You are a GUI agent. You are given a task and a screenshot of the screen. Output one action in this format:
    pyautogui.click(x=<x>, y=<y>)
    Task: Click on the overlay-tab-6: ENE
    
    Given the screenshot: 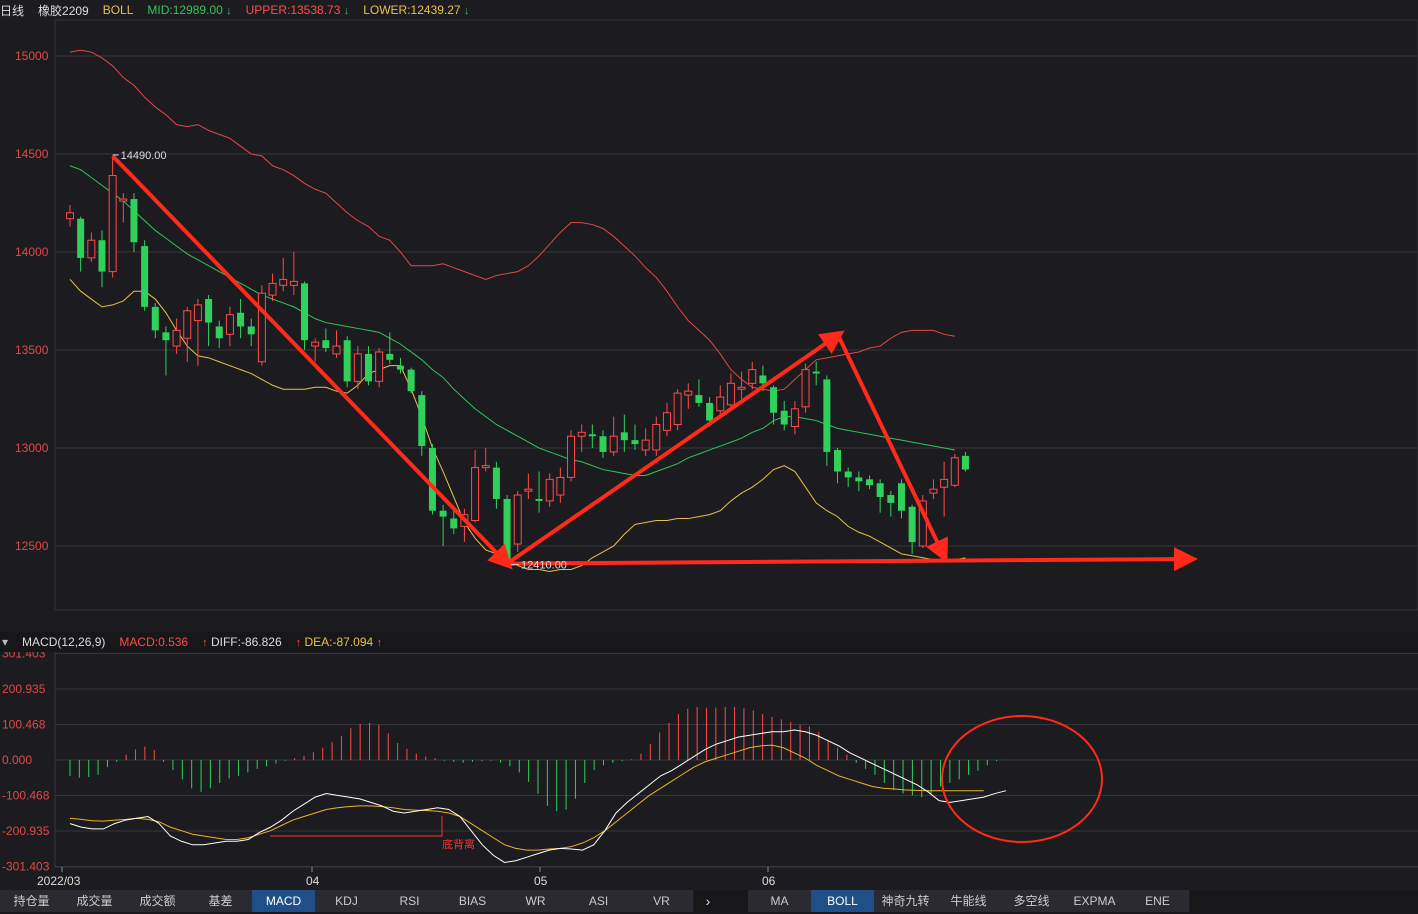 What is the action you would take?
    pyautogui.click(x=1158, y=901)
    